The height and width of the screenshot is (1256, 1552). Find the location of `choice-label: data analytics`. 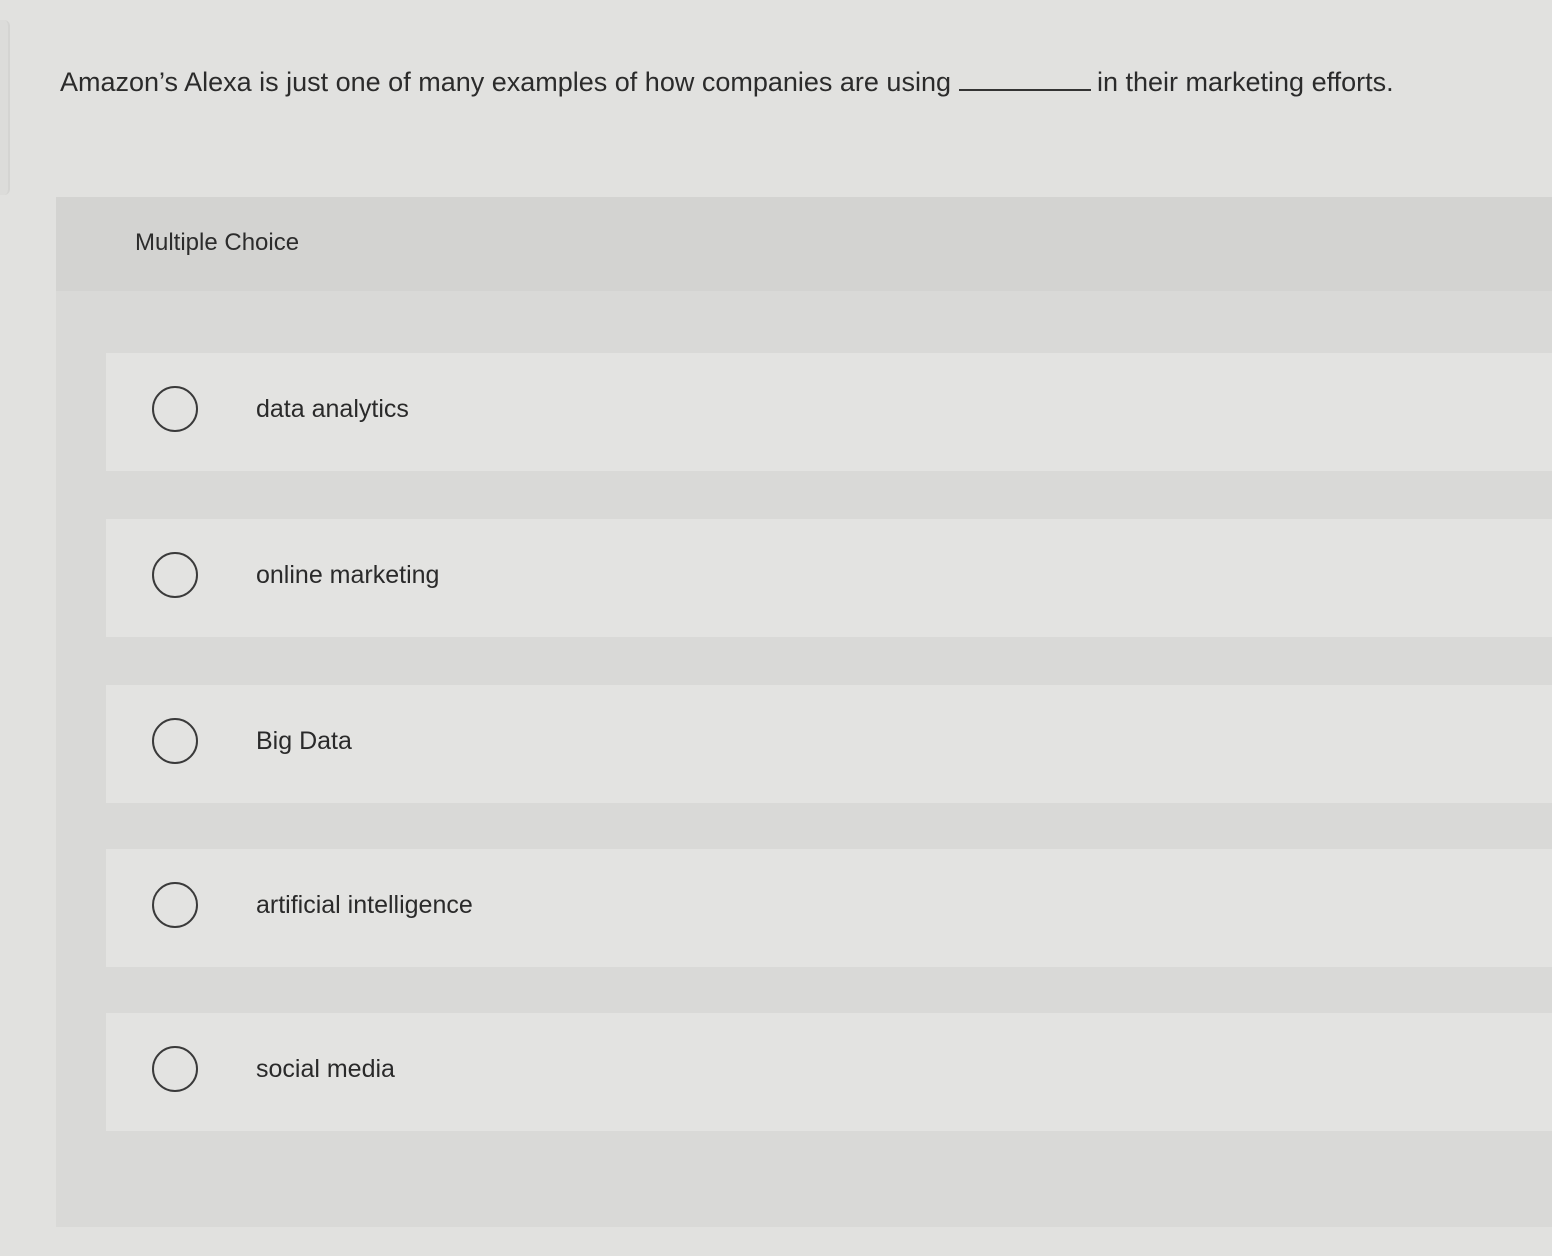

choice-label: data analytics is located at coordinates (332, 409).